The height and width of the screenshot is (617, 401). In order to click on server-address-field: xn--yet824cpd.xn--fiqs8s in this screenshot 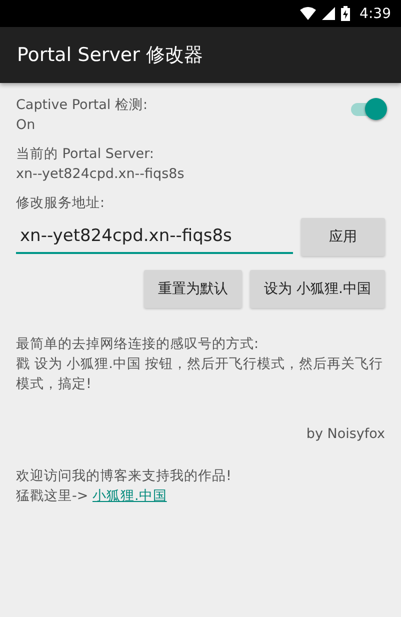, I will do `click(154, 237)`.